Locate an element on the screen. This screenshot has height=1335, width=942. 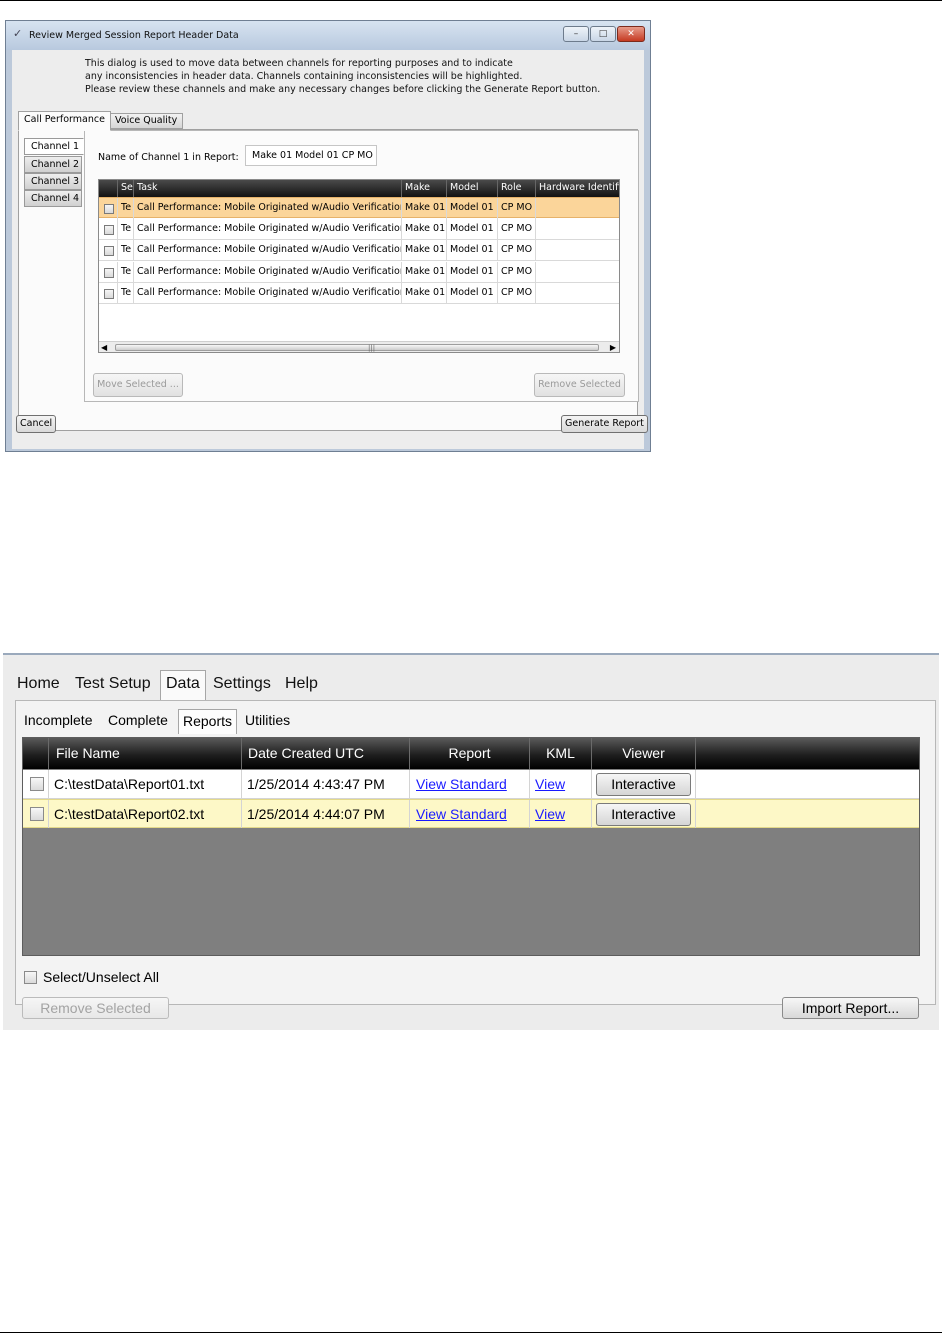
scroll-right-icon: ▶ is located at coordinates (613, 347).